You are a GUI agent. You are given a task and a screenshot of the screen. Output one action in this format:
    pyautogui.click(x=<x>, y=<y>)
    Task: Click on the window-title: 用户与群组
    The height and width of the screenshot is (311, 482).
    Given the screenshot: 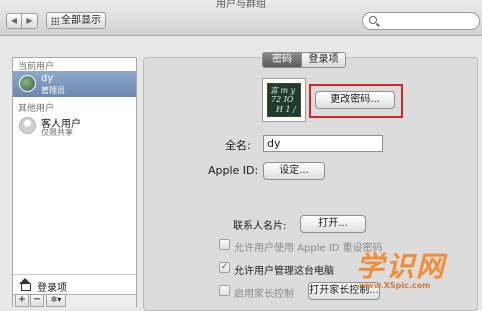 What is the action you would take?
    pyautogui.click(x=241, y=5)
    